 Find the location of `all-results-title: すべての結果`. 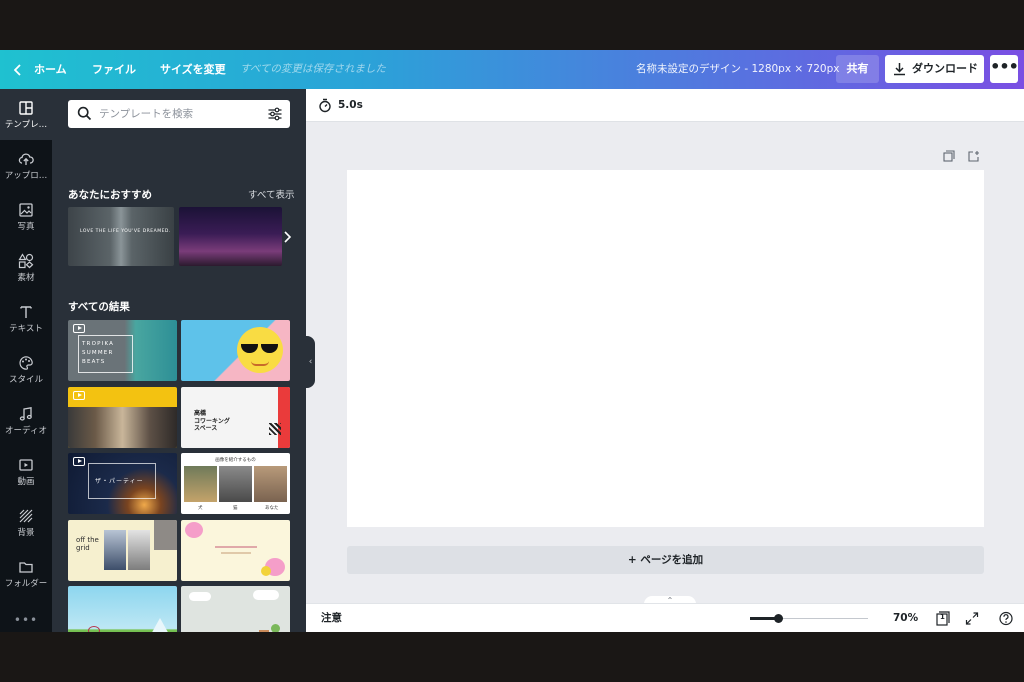

all-results-title: すべての結果 is located at coordinates (99, 307).